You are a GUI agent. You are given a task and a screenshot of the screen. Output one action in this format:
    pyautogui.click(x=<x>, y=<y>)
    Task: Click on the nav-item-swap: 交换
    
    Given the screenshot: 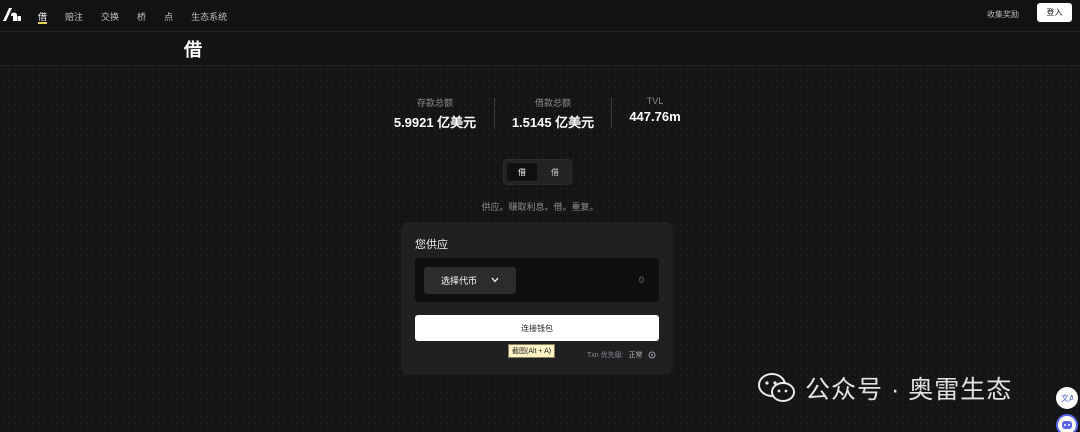 What is the action you would take?
    pyautogui.click(x=110, y=16)
    